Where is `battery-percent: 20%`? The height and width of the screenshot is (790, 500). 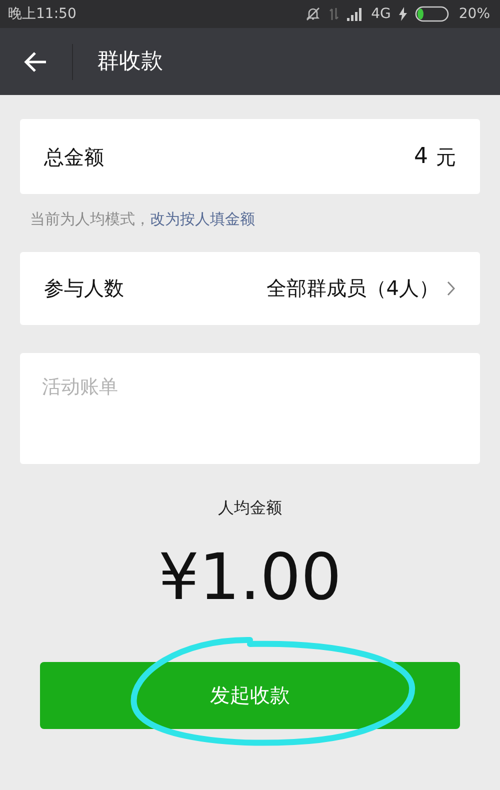
battery-percent: 20% is located at coordinates (474, 14).